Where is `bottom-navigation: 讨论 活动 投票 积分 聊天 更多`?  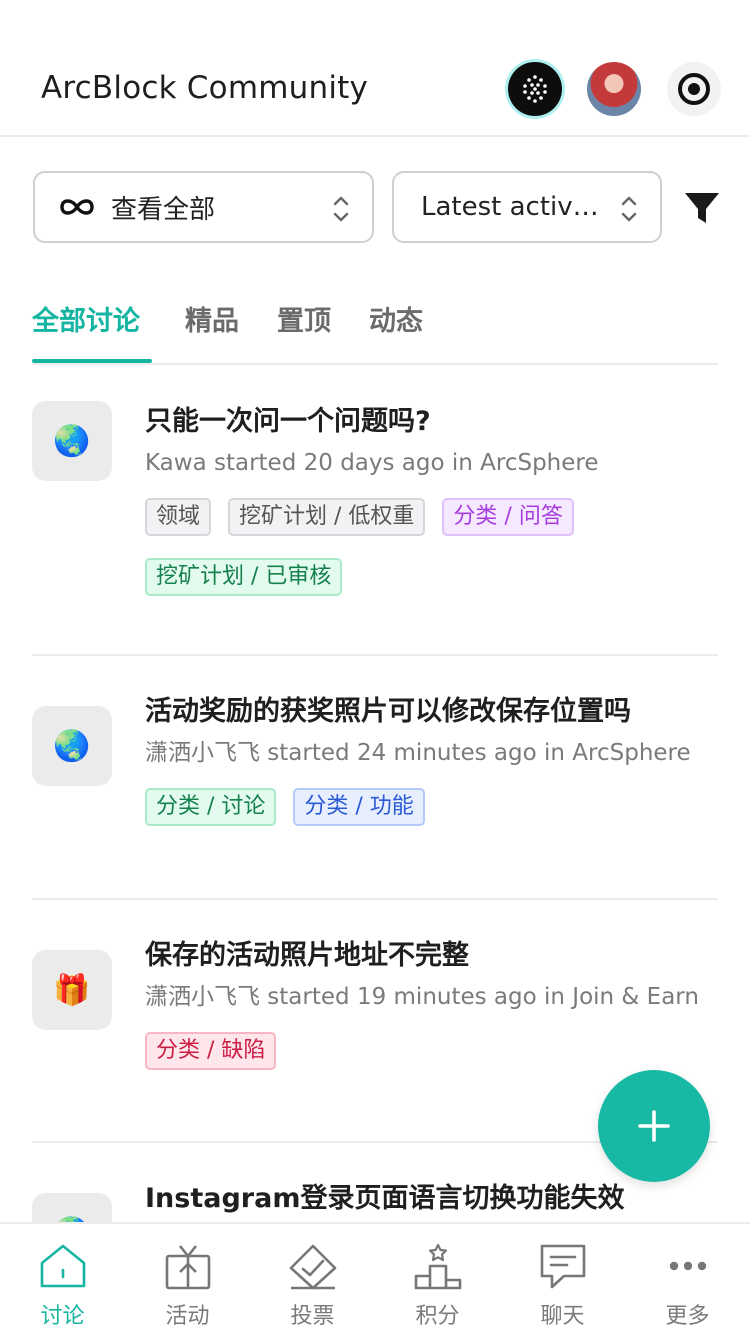 bottom-navigation: 讨论 活动 投票 积分 聊天 更多 is located at coordinates (375, 1278).